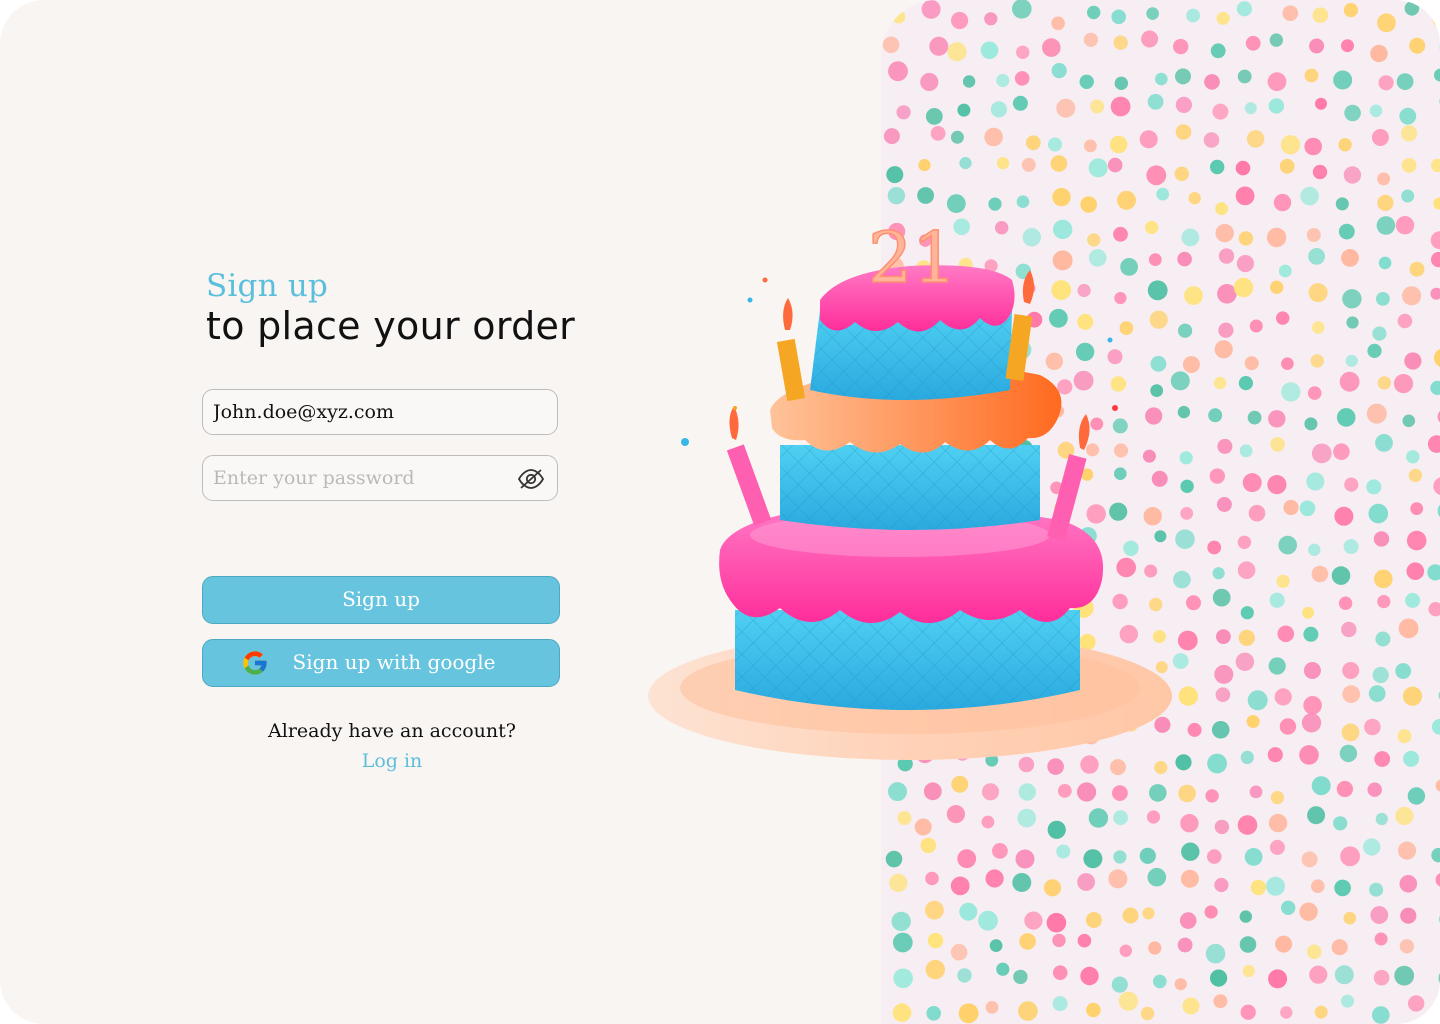 The width and height of the screenshot is (1440, 1024). I want to click on email-field, so click(363, 412).